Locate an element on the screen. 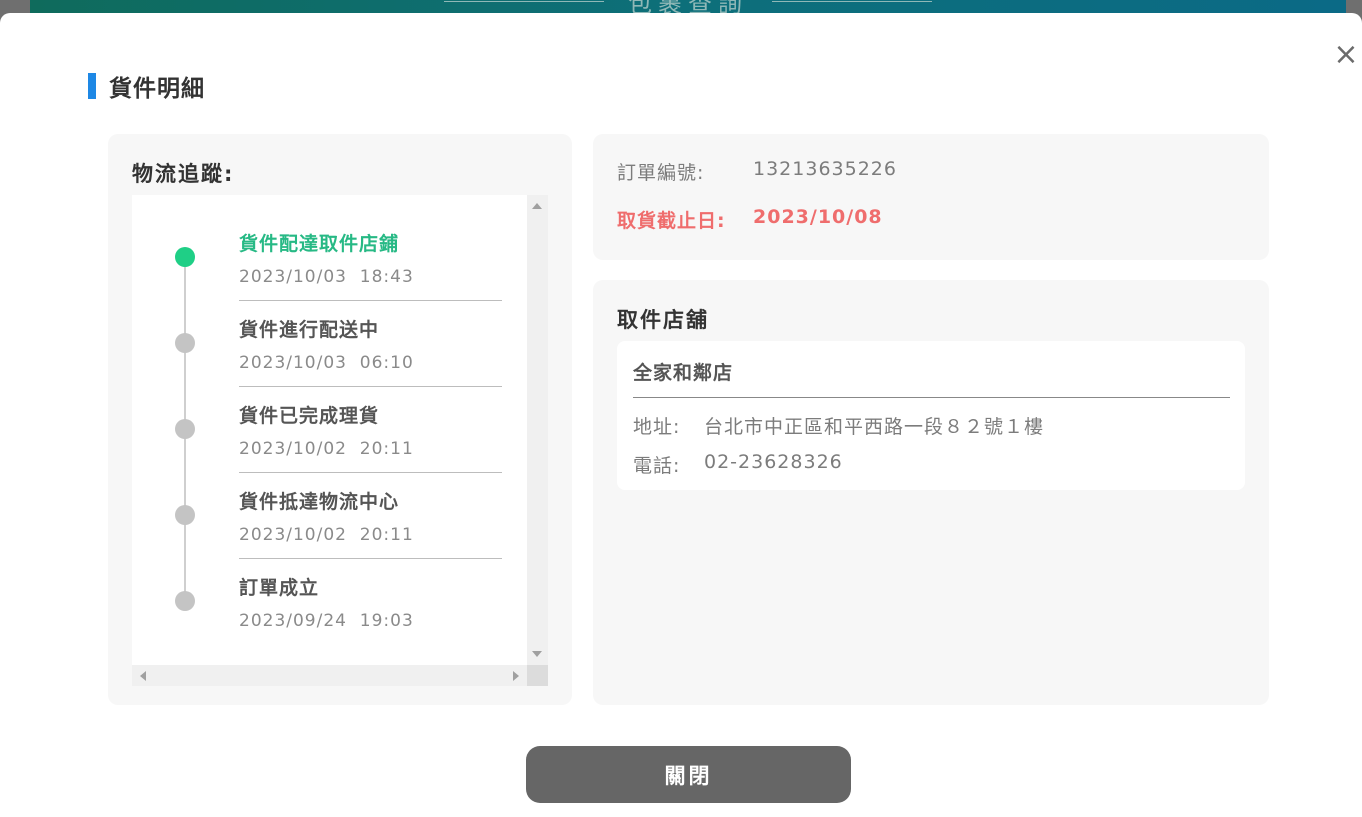 This screenshot has height=817, width=1362. order-info-panel: 訂單編號: 13213635226 取貨截止日: 2023/10/08 is located at coordinates (931, 197).